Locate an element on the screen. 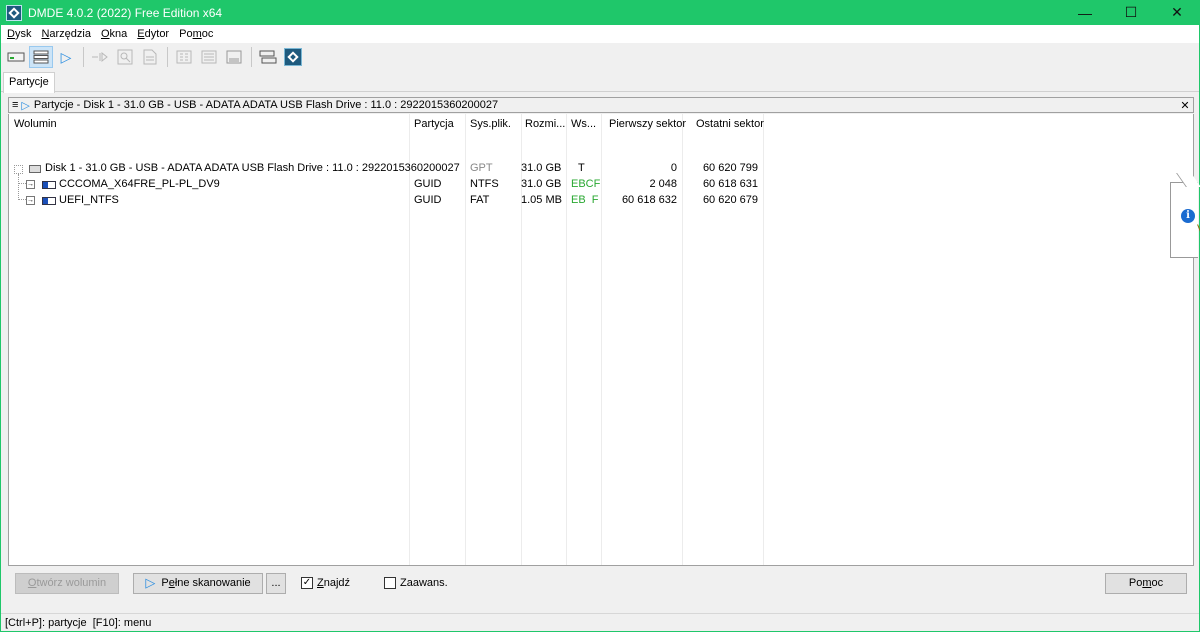 The height and width of the screenshot is (632, 1200). advanced-checkbox: Zaawans. is located at coordinates (416, 583).